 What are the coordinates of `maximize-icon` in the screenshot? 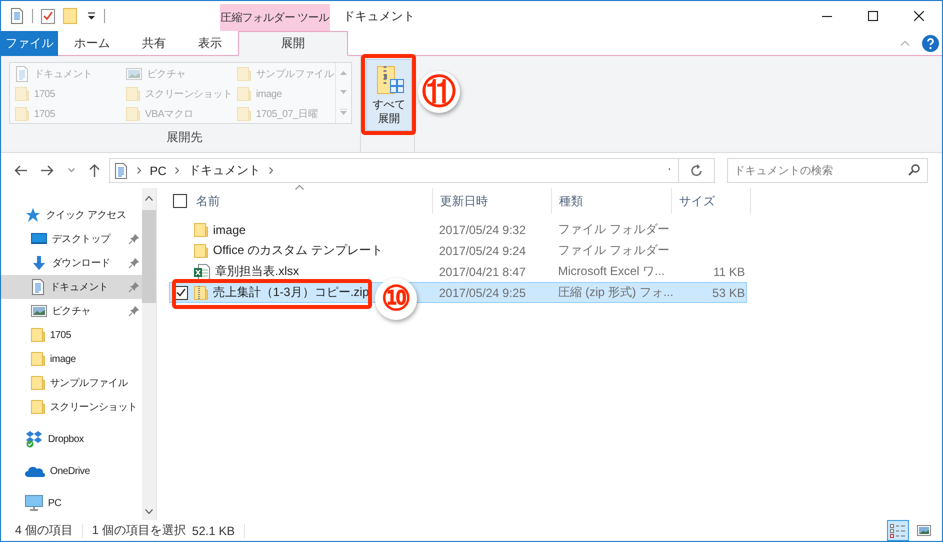 It's located at (873, 16).